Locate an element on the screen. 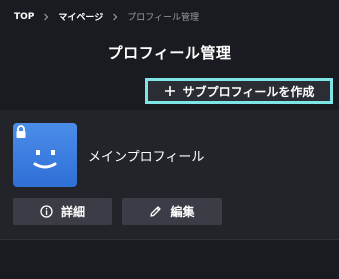  detail-label: 詳細 is located at coordinates (72, 212).